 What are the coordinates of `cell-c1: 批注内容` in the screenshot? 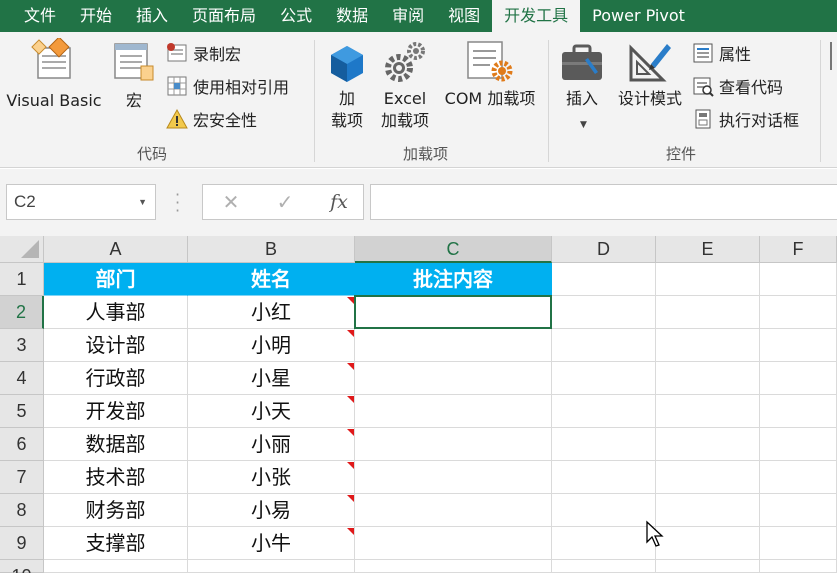 It's located at (453, 279).